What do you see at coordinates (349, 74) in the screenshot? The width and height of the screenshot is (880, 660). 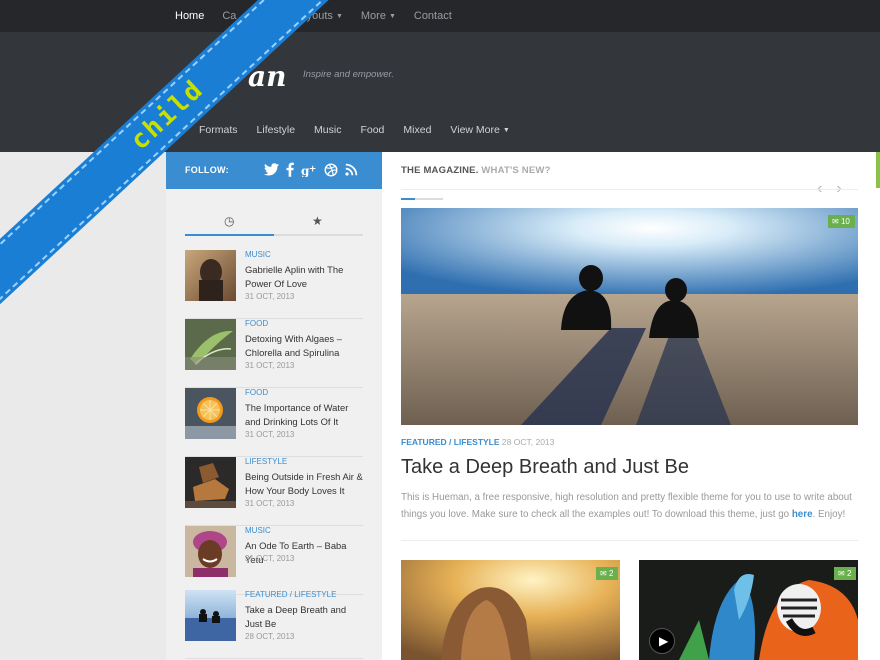 I see `site-tagline: Inspire and empower.` at bounding box center [349, 74].